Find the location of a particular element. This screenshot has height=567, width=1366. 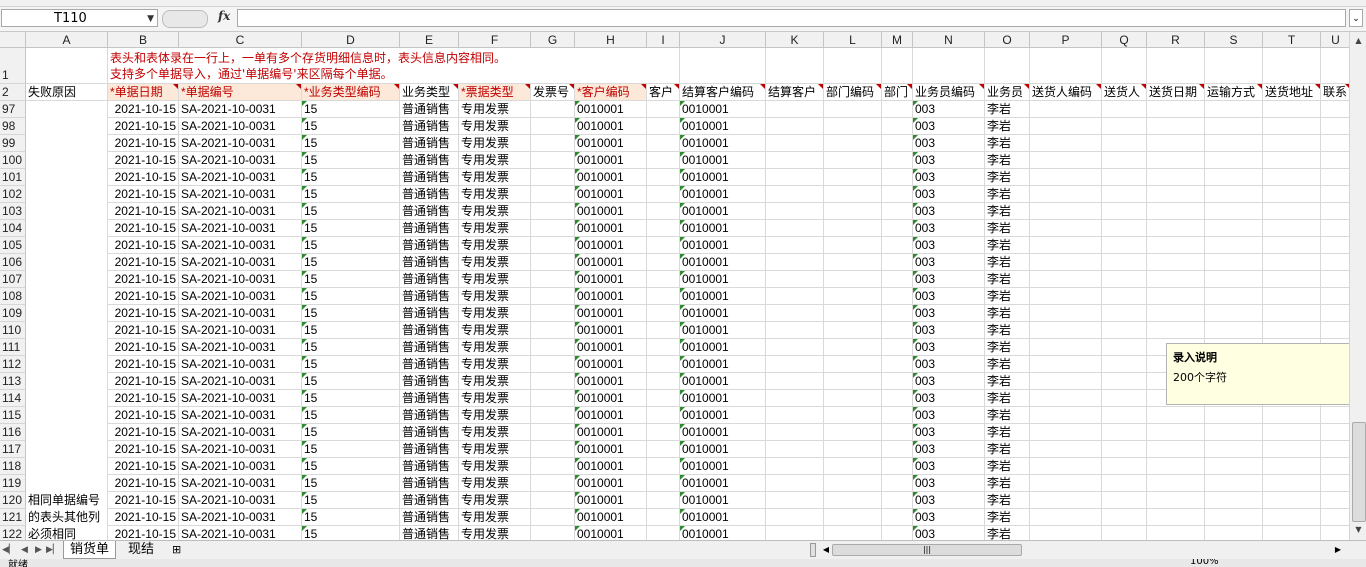

column-title-cell: 送货地址 is located at coordinates (1292, 92).